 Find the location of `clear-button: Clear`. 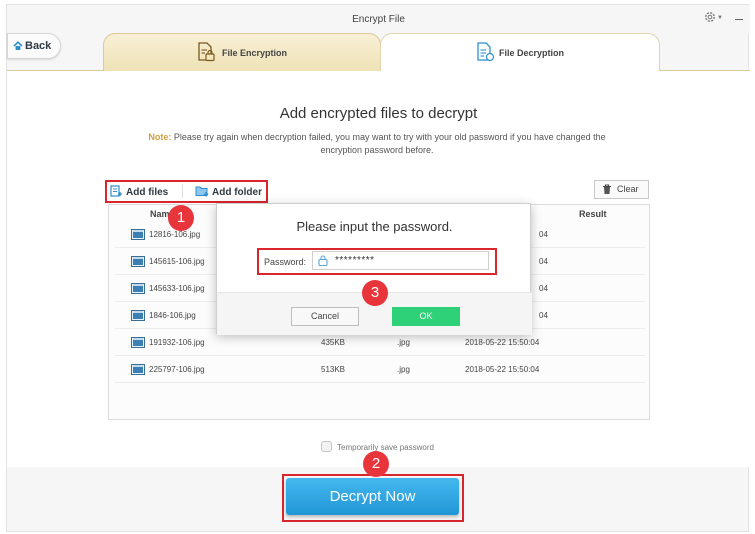

clear-button: Clear is located at coordinates (621, 189).